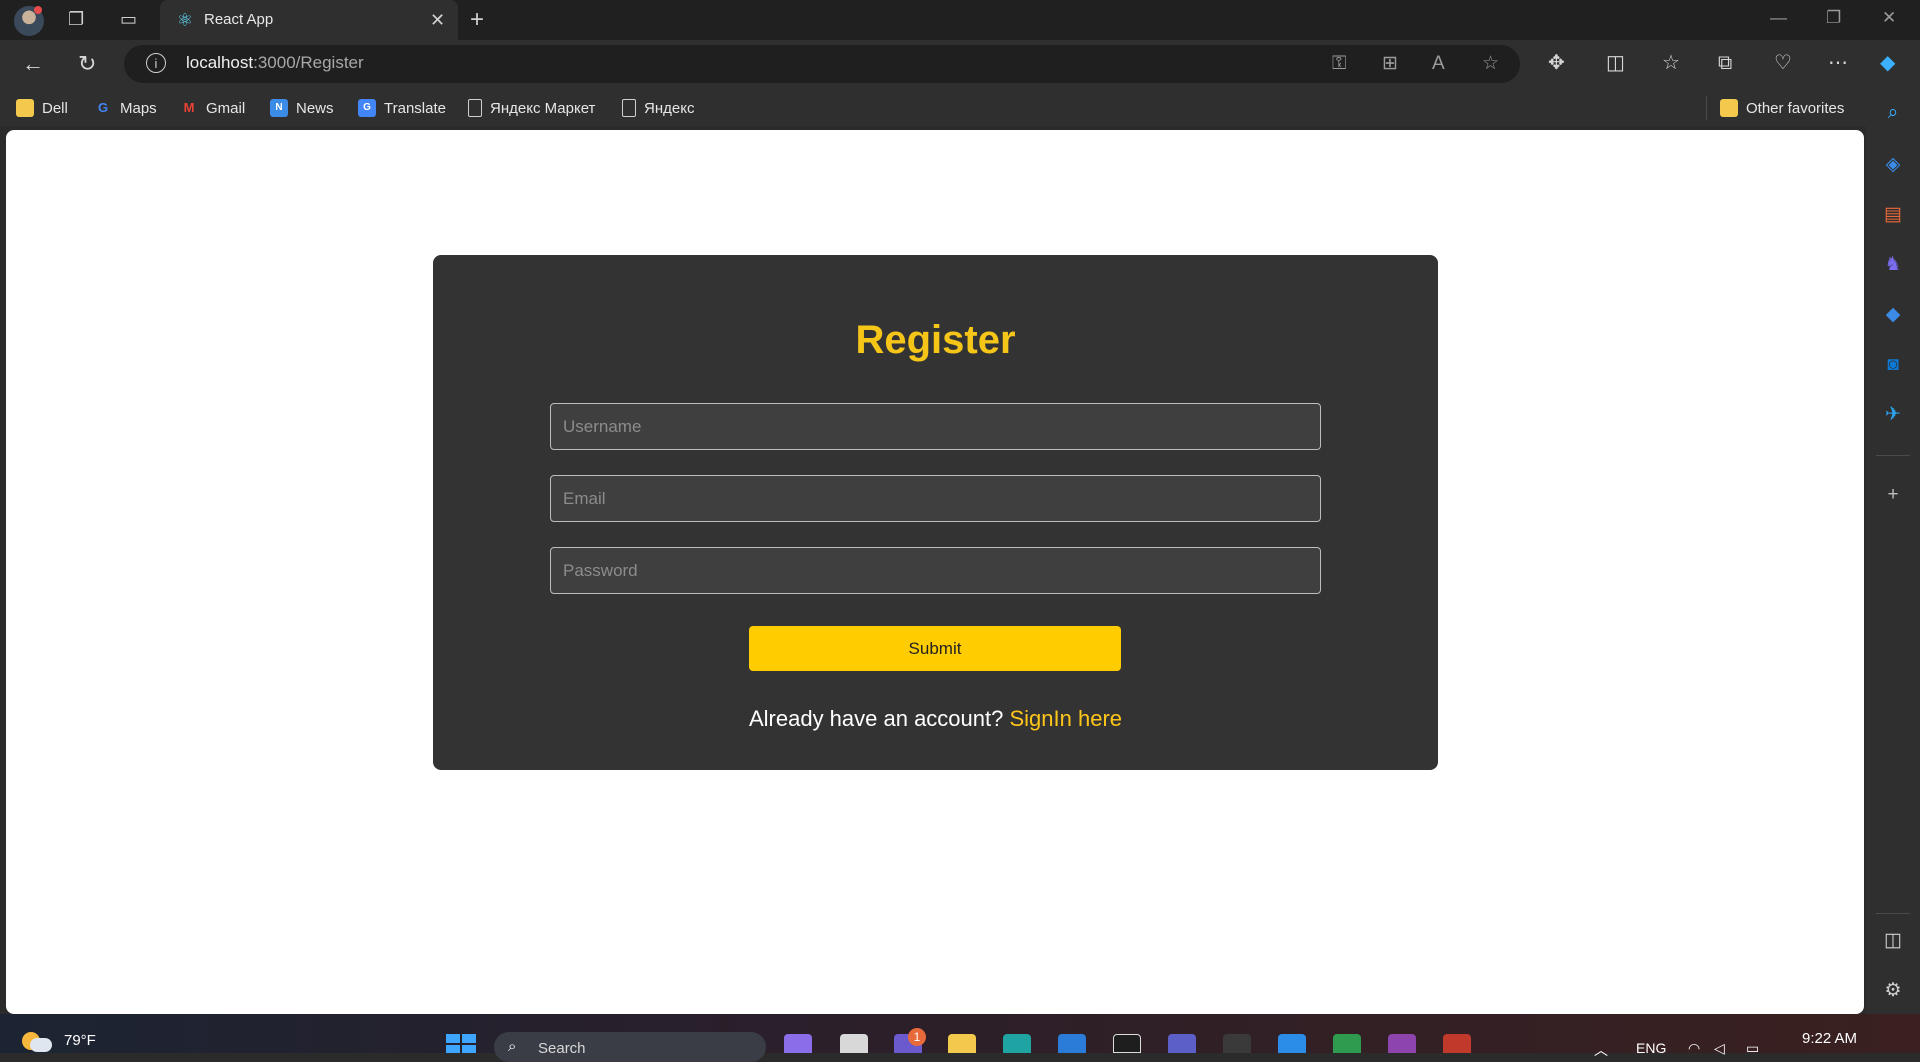 Image resolution: width=1920 pixels, height=1062 pixels. What do you see at coordinates (185, 20) in the screenshot?
I see `react-atom-icon: ⚛` at bounding box center [185, 20].